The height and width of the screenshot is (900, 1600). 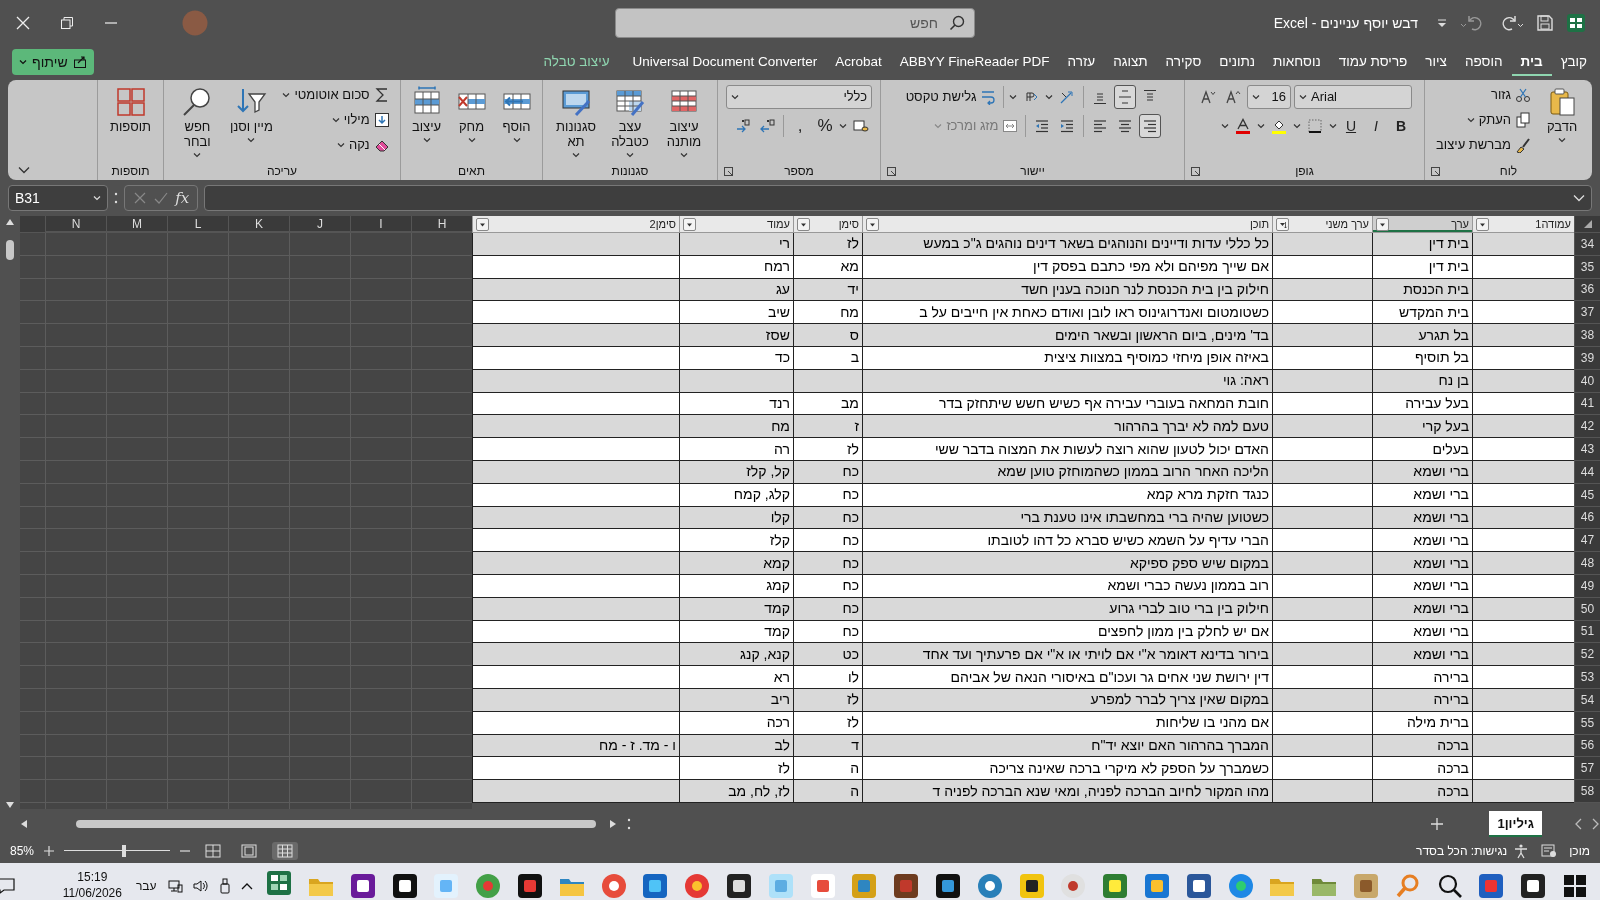 I want to click on hidden-icons-icon, so click(x=246, y=886).